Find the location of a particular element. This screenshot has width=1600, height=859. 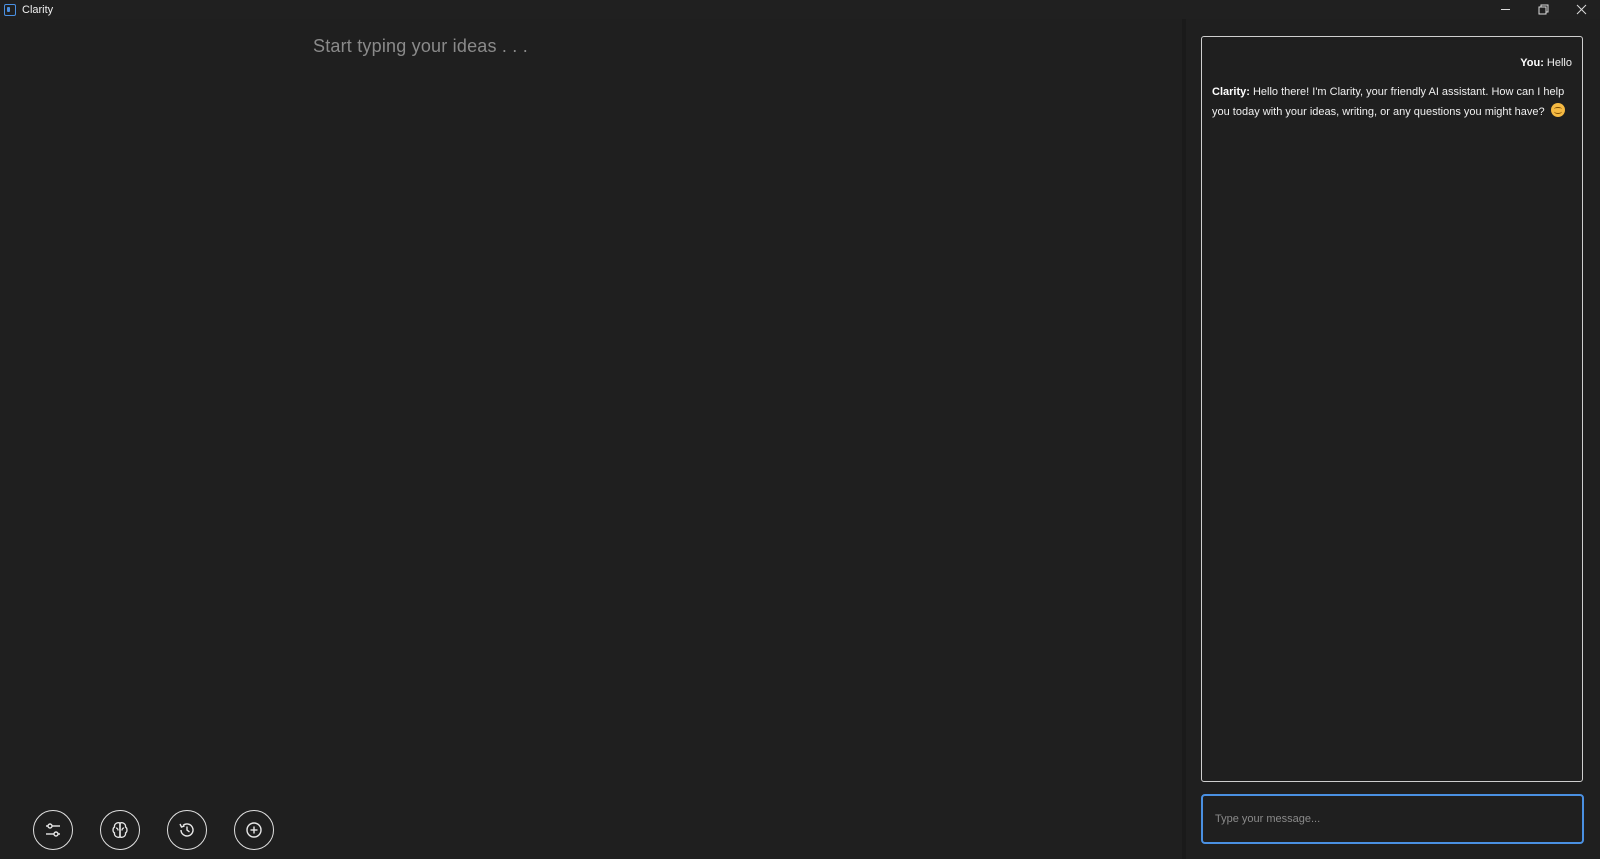

panel-divider is located at coordinates (1184, 439).